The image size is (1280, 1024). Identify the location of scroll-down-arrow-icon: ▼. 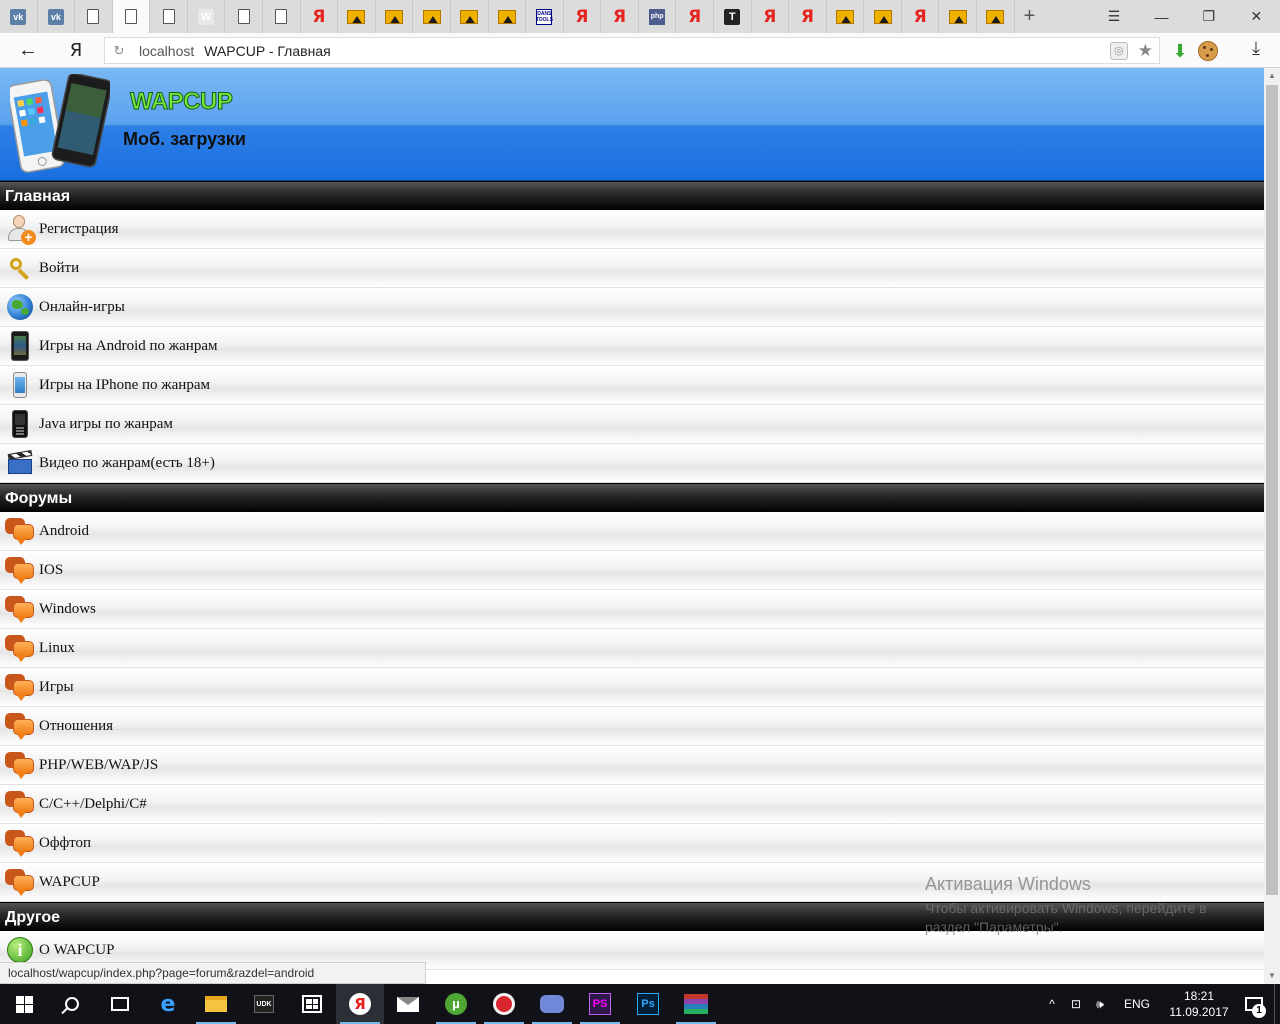
(1272, 976).